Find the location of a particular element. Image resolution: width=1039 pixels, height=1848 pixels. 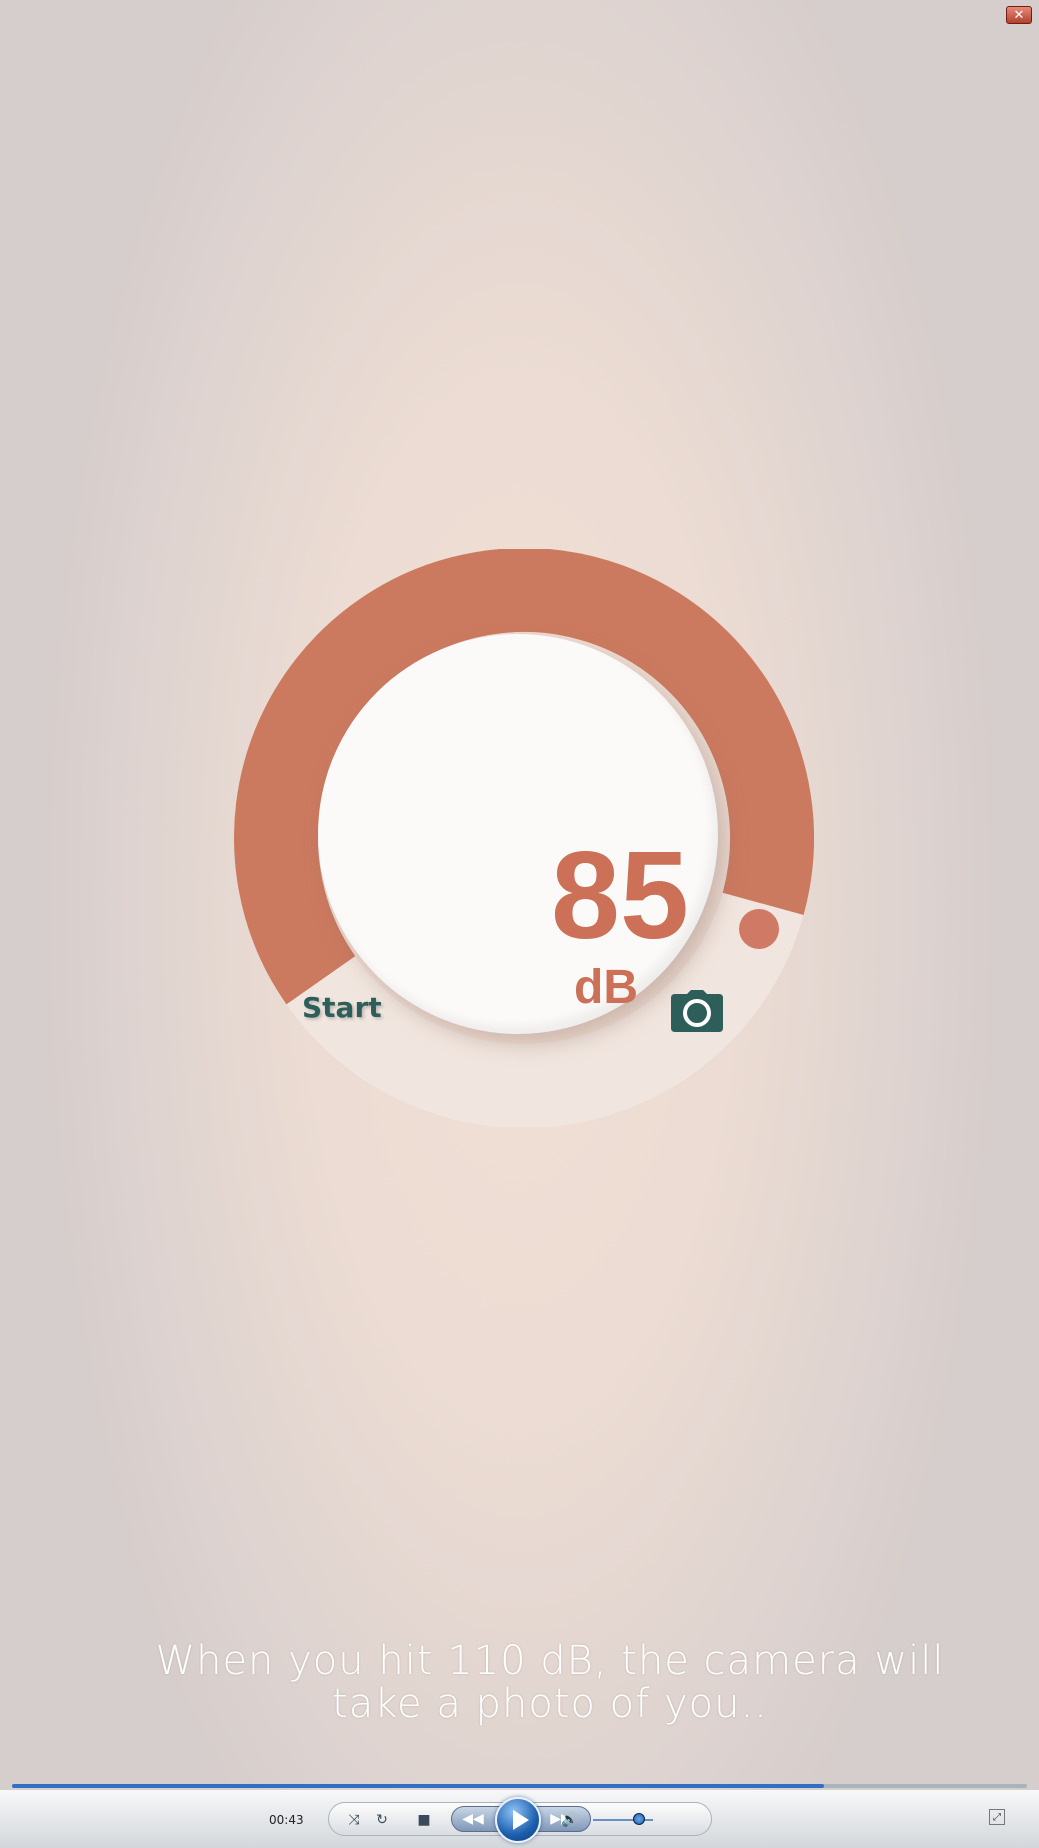

close-icon: ✕ is located at coordinates (1019, 15).